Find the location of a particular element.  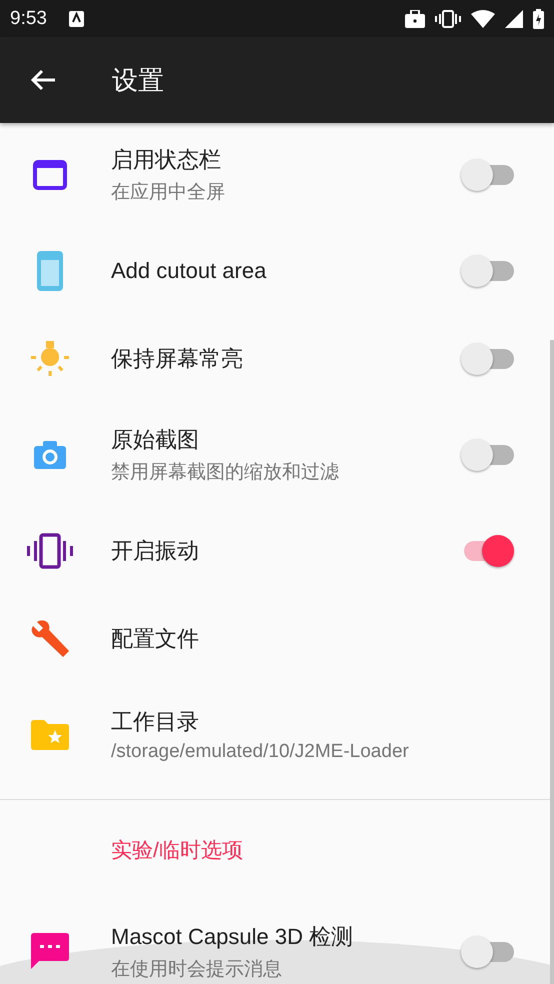

setting-summary: 在应用中全屏 is located at coordinates (168, 193).